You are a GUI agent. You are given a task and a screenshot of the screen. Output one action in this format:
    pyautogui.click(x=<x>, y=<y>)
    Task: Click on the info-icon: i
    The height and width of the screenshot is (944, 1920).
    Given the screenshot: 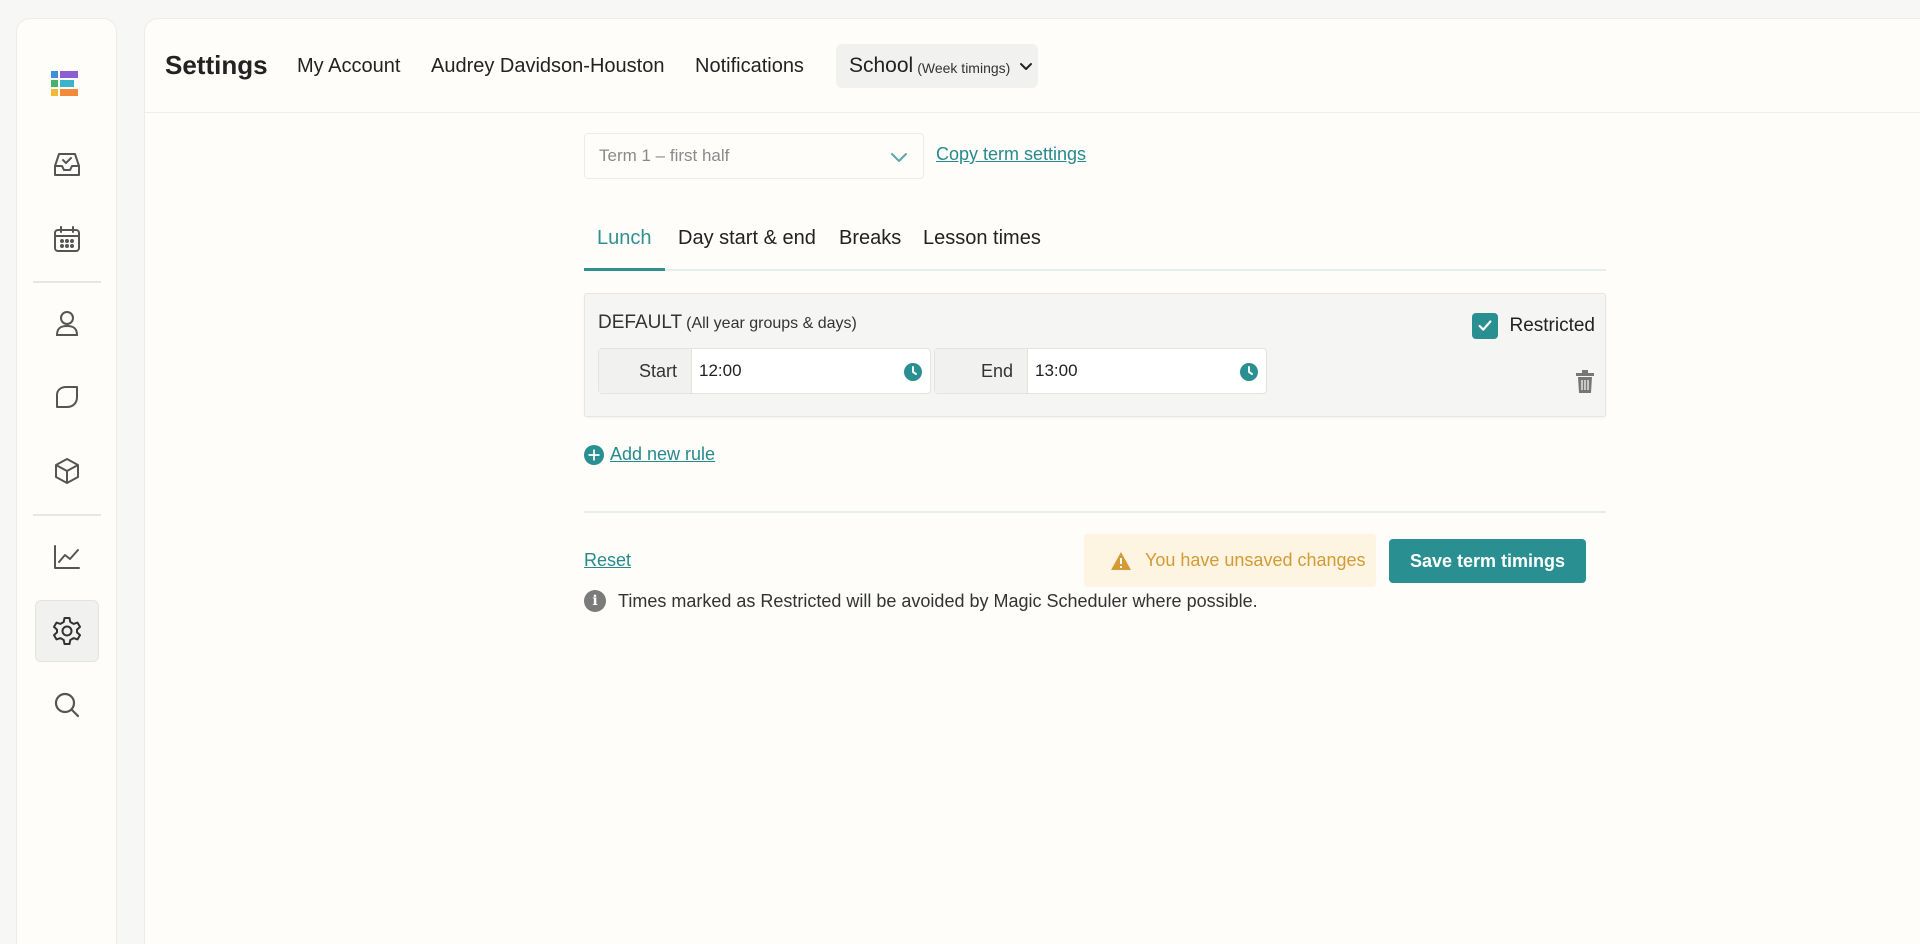 What is the action you would take?
    pyautogui.click(x=595, y=601)
    